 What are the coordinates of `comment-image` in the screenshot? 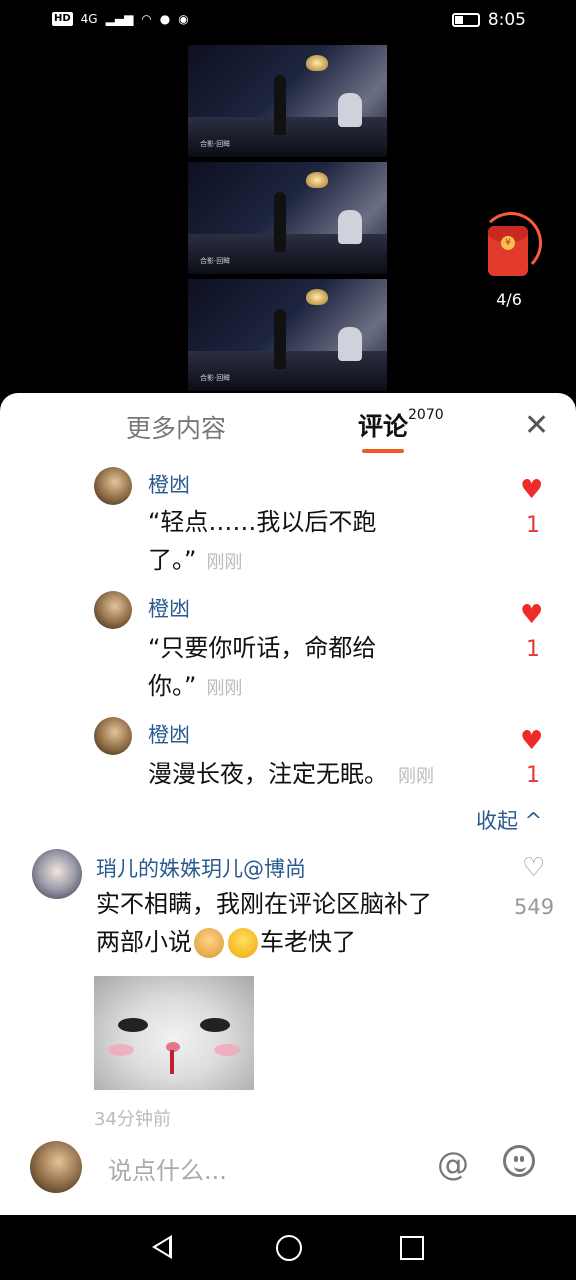 It's located at (174, 1033).